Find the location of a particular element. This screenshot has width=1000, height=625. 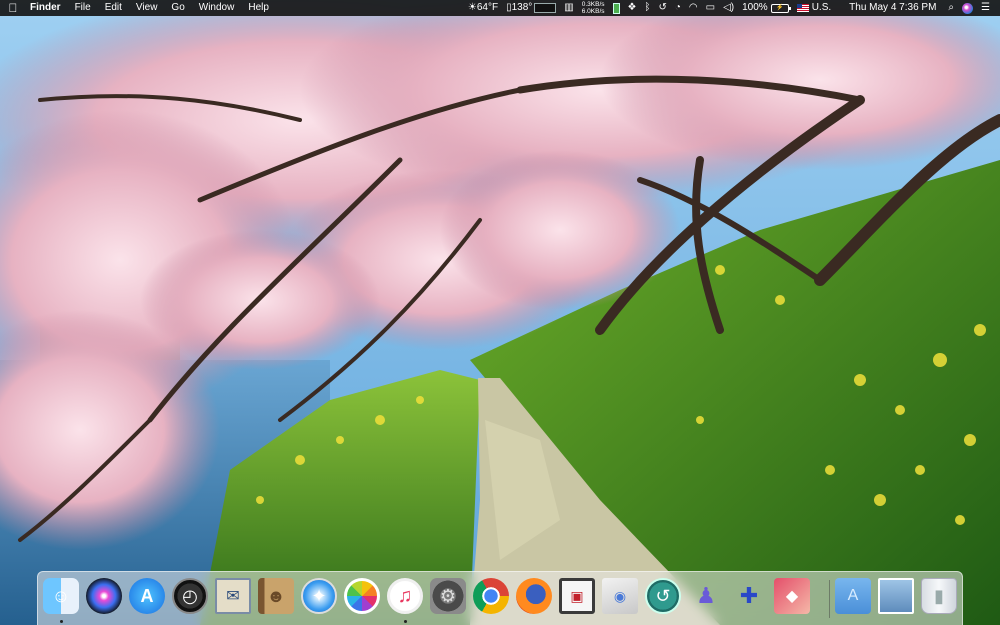

battery-status: 100% ⚡ is located at coordinates (765, 8).